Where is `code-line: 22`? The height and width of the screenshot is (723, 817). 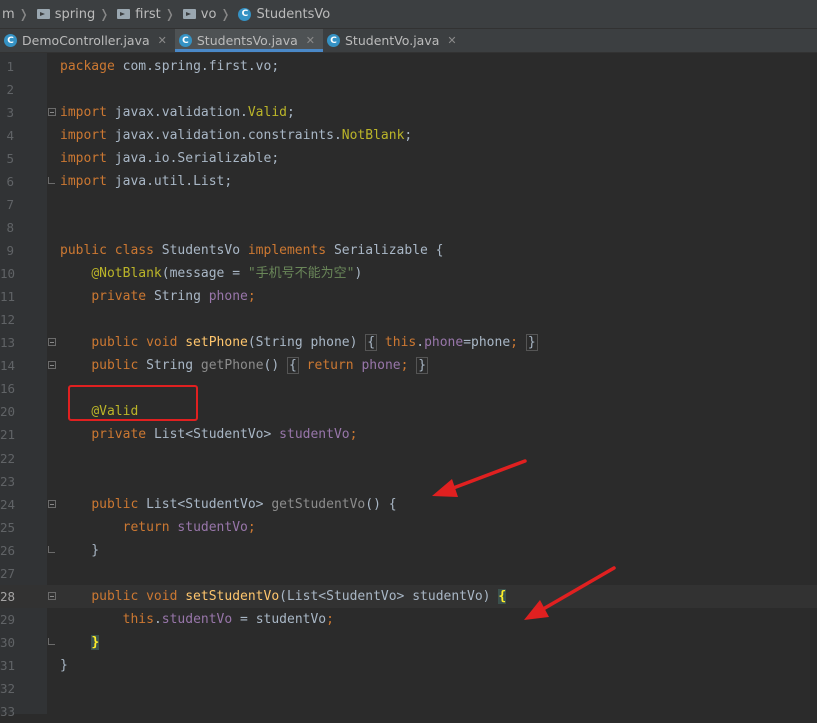 code-line: 22 is located at coordinates (408, 458).